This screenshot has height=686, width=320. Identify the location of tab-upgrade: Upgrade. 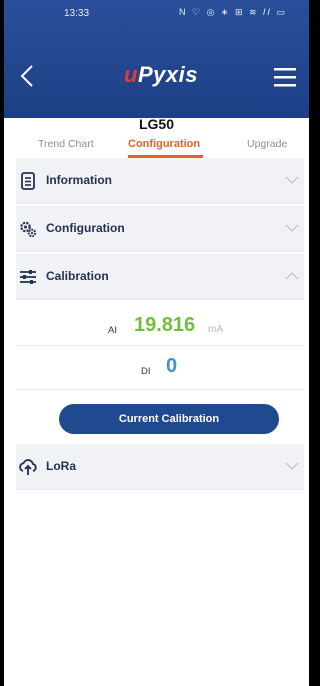
(267, 144).